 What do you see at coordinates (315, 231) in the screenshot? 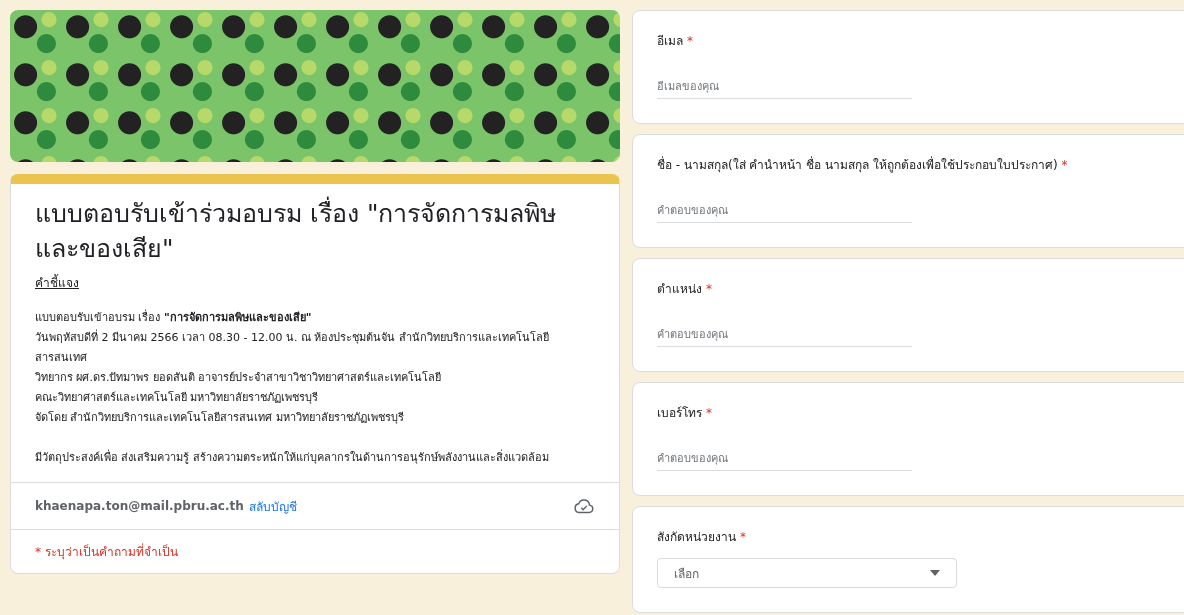
I see `form-title: แบบตอบรับเข้าร่วมอบรม เรื่อง "การจัดการมลพิษและของเสีย"` at bounding box center [315, 231].